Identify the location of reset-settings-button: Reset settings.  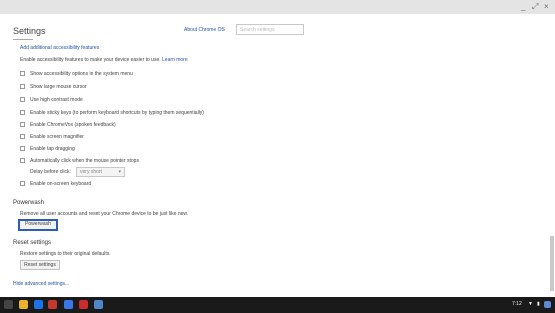
(40, 265).